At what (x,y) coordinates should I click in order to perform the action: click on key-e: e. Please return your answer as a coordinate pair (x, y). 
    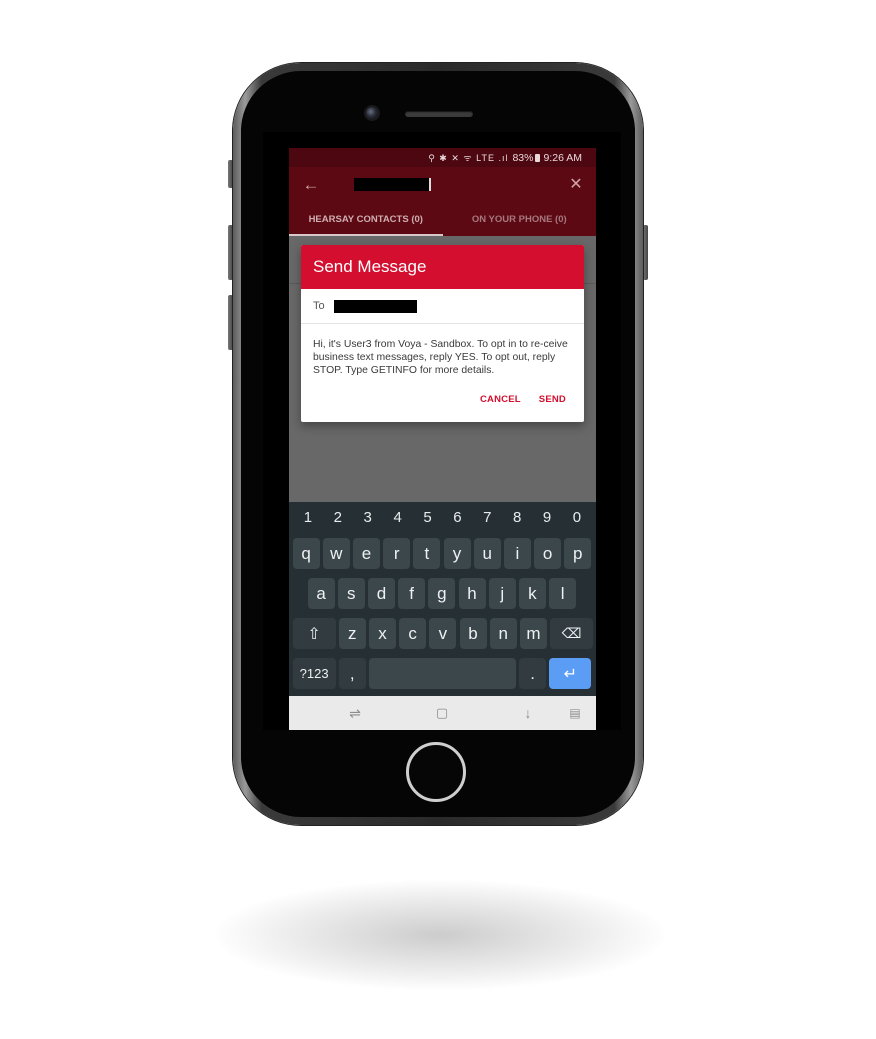
    Looking at the image, I should click on (366, 553).